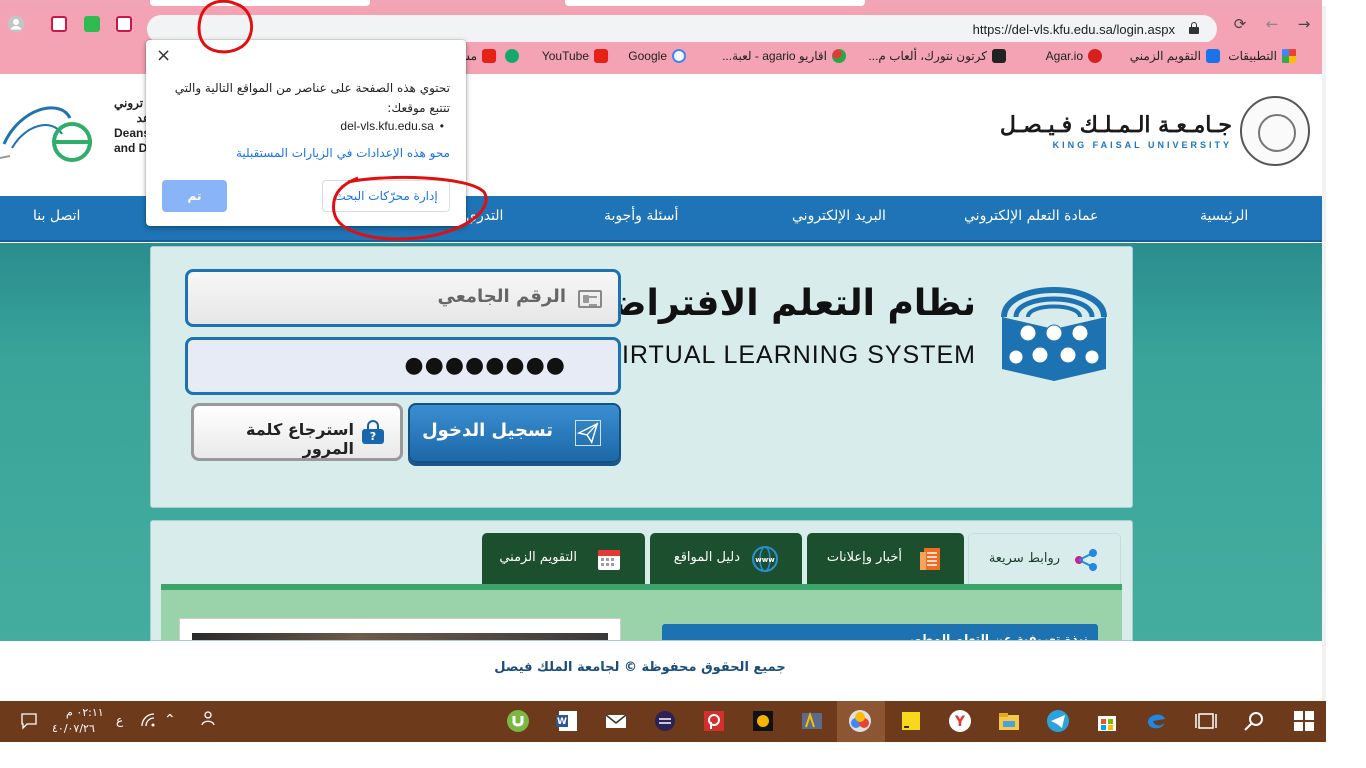 This screenshot has height=768, width=1366. What do you see at coordinates (392, 126) in the screenshot?
I see `tracked-site: del-vls.kfu.edu.sa` at bounding box center [392, 126].